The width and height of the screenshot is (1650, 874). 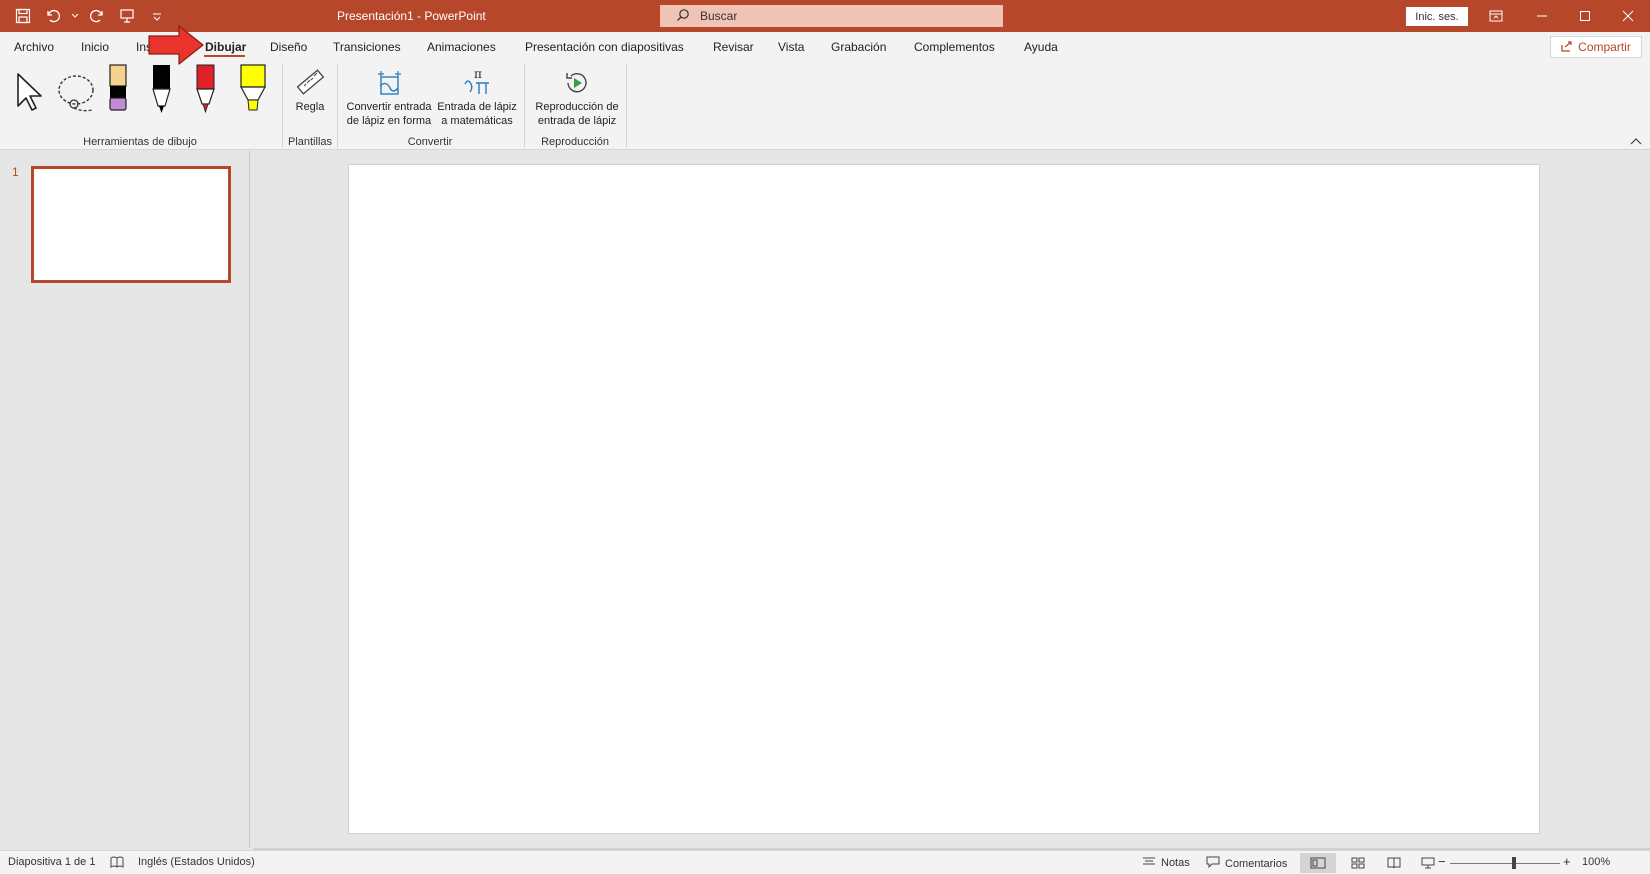 I want to click on ink-to-math-icon: π, so click(x=477, y=81).